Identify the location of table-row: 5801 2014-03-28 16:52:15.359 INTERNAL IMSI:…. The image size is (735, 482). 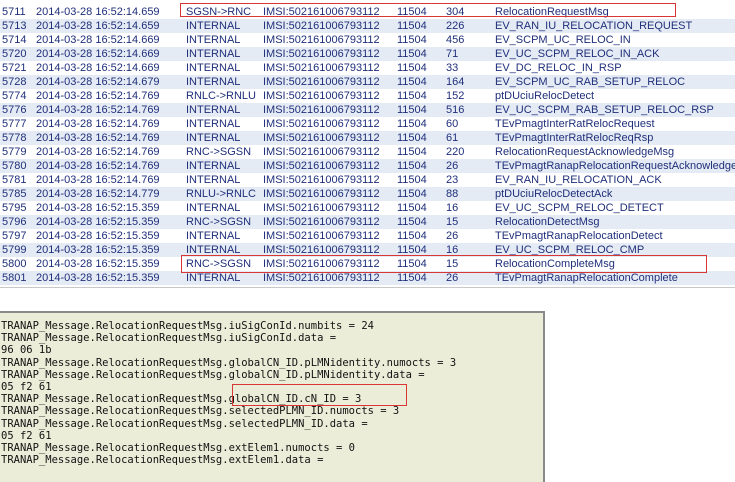
(367, 278).